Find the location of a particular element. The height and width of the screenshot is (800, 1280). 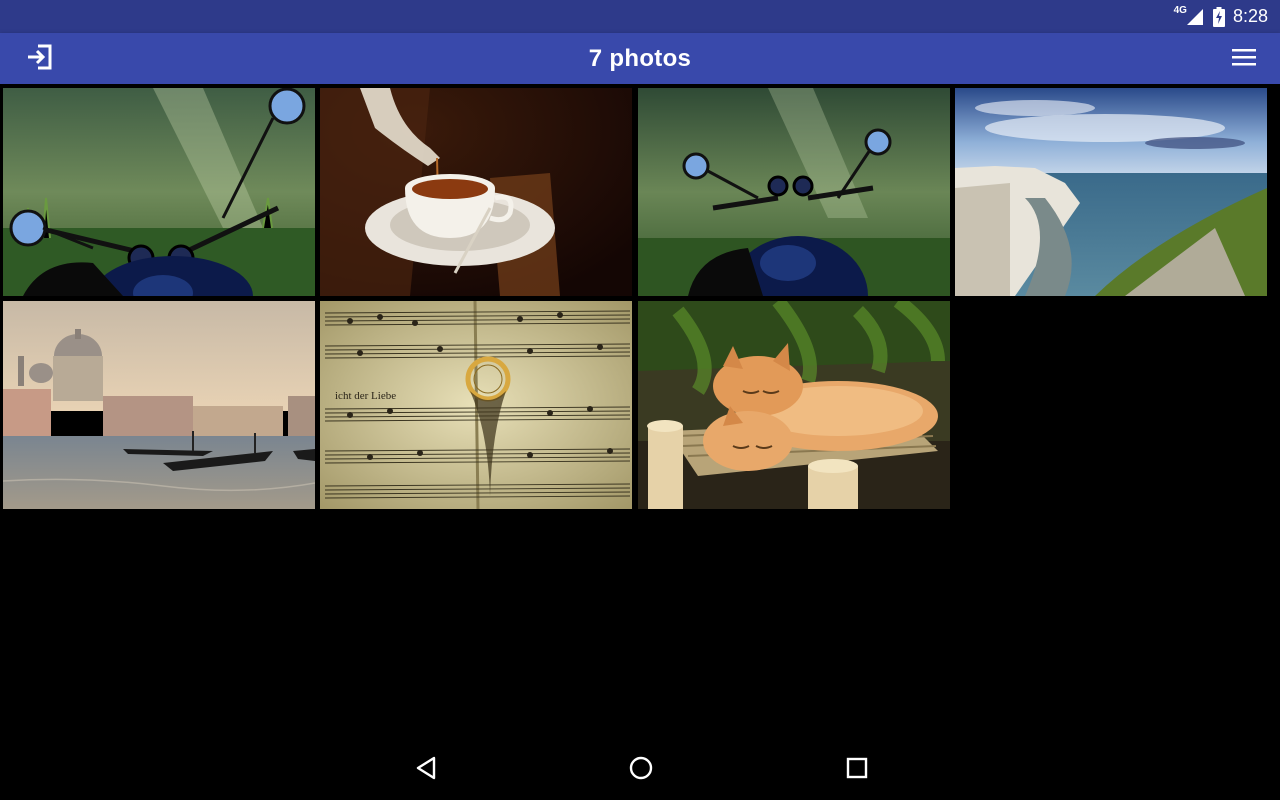

navigation-bar is located at coordinates (640, 769).